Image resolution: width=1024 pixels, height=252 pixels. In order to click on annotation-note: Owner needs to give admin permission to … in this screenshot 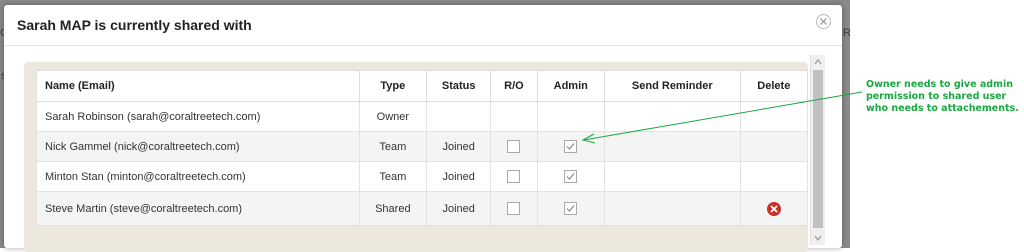, I will do `click(942, 96)`.